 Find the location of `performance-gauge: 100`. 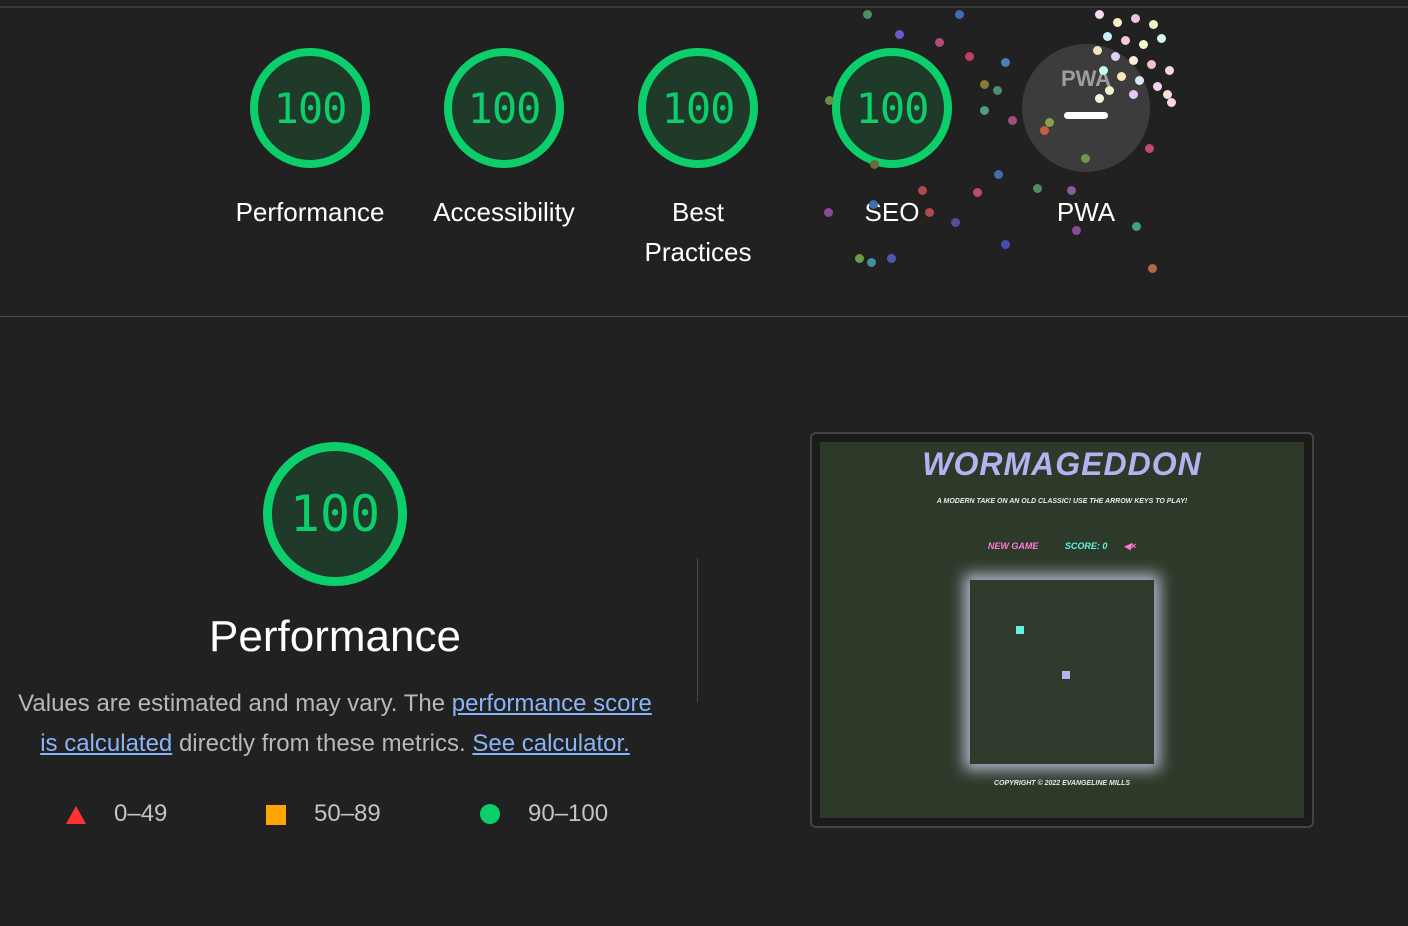

performance-gauge: 100 is located at coordinates (335, 514).